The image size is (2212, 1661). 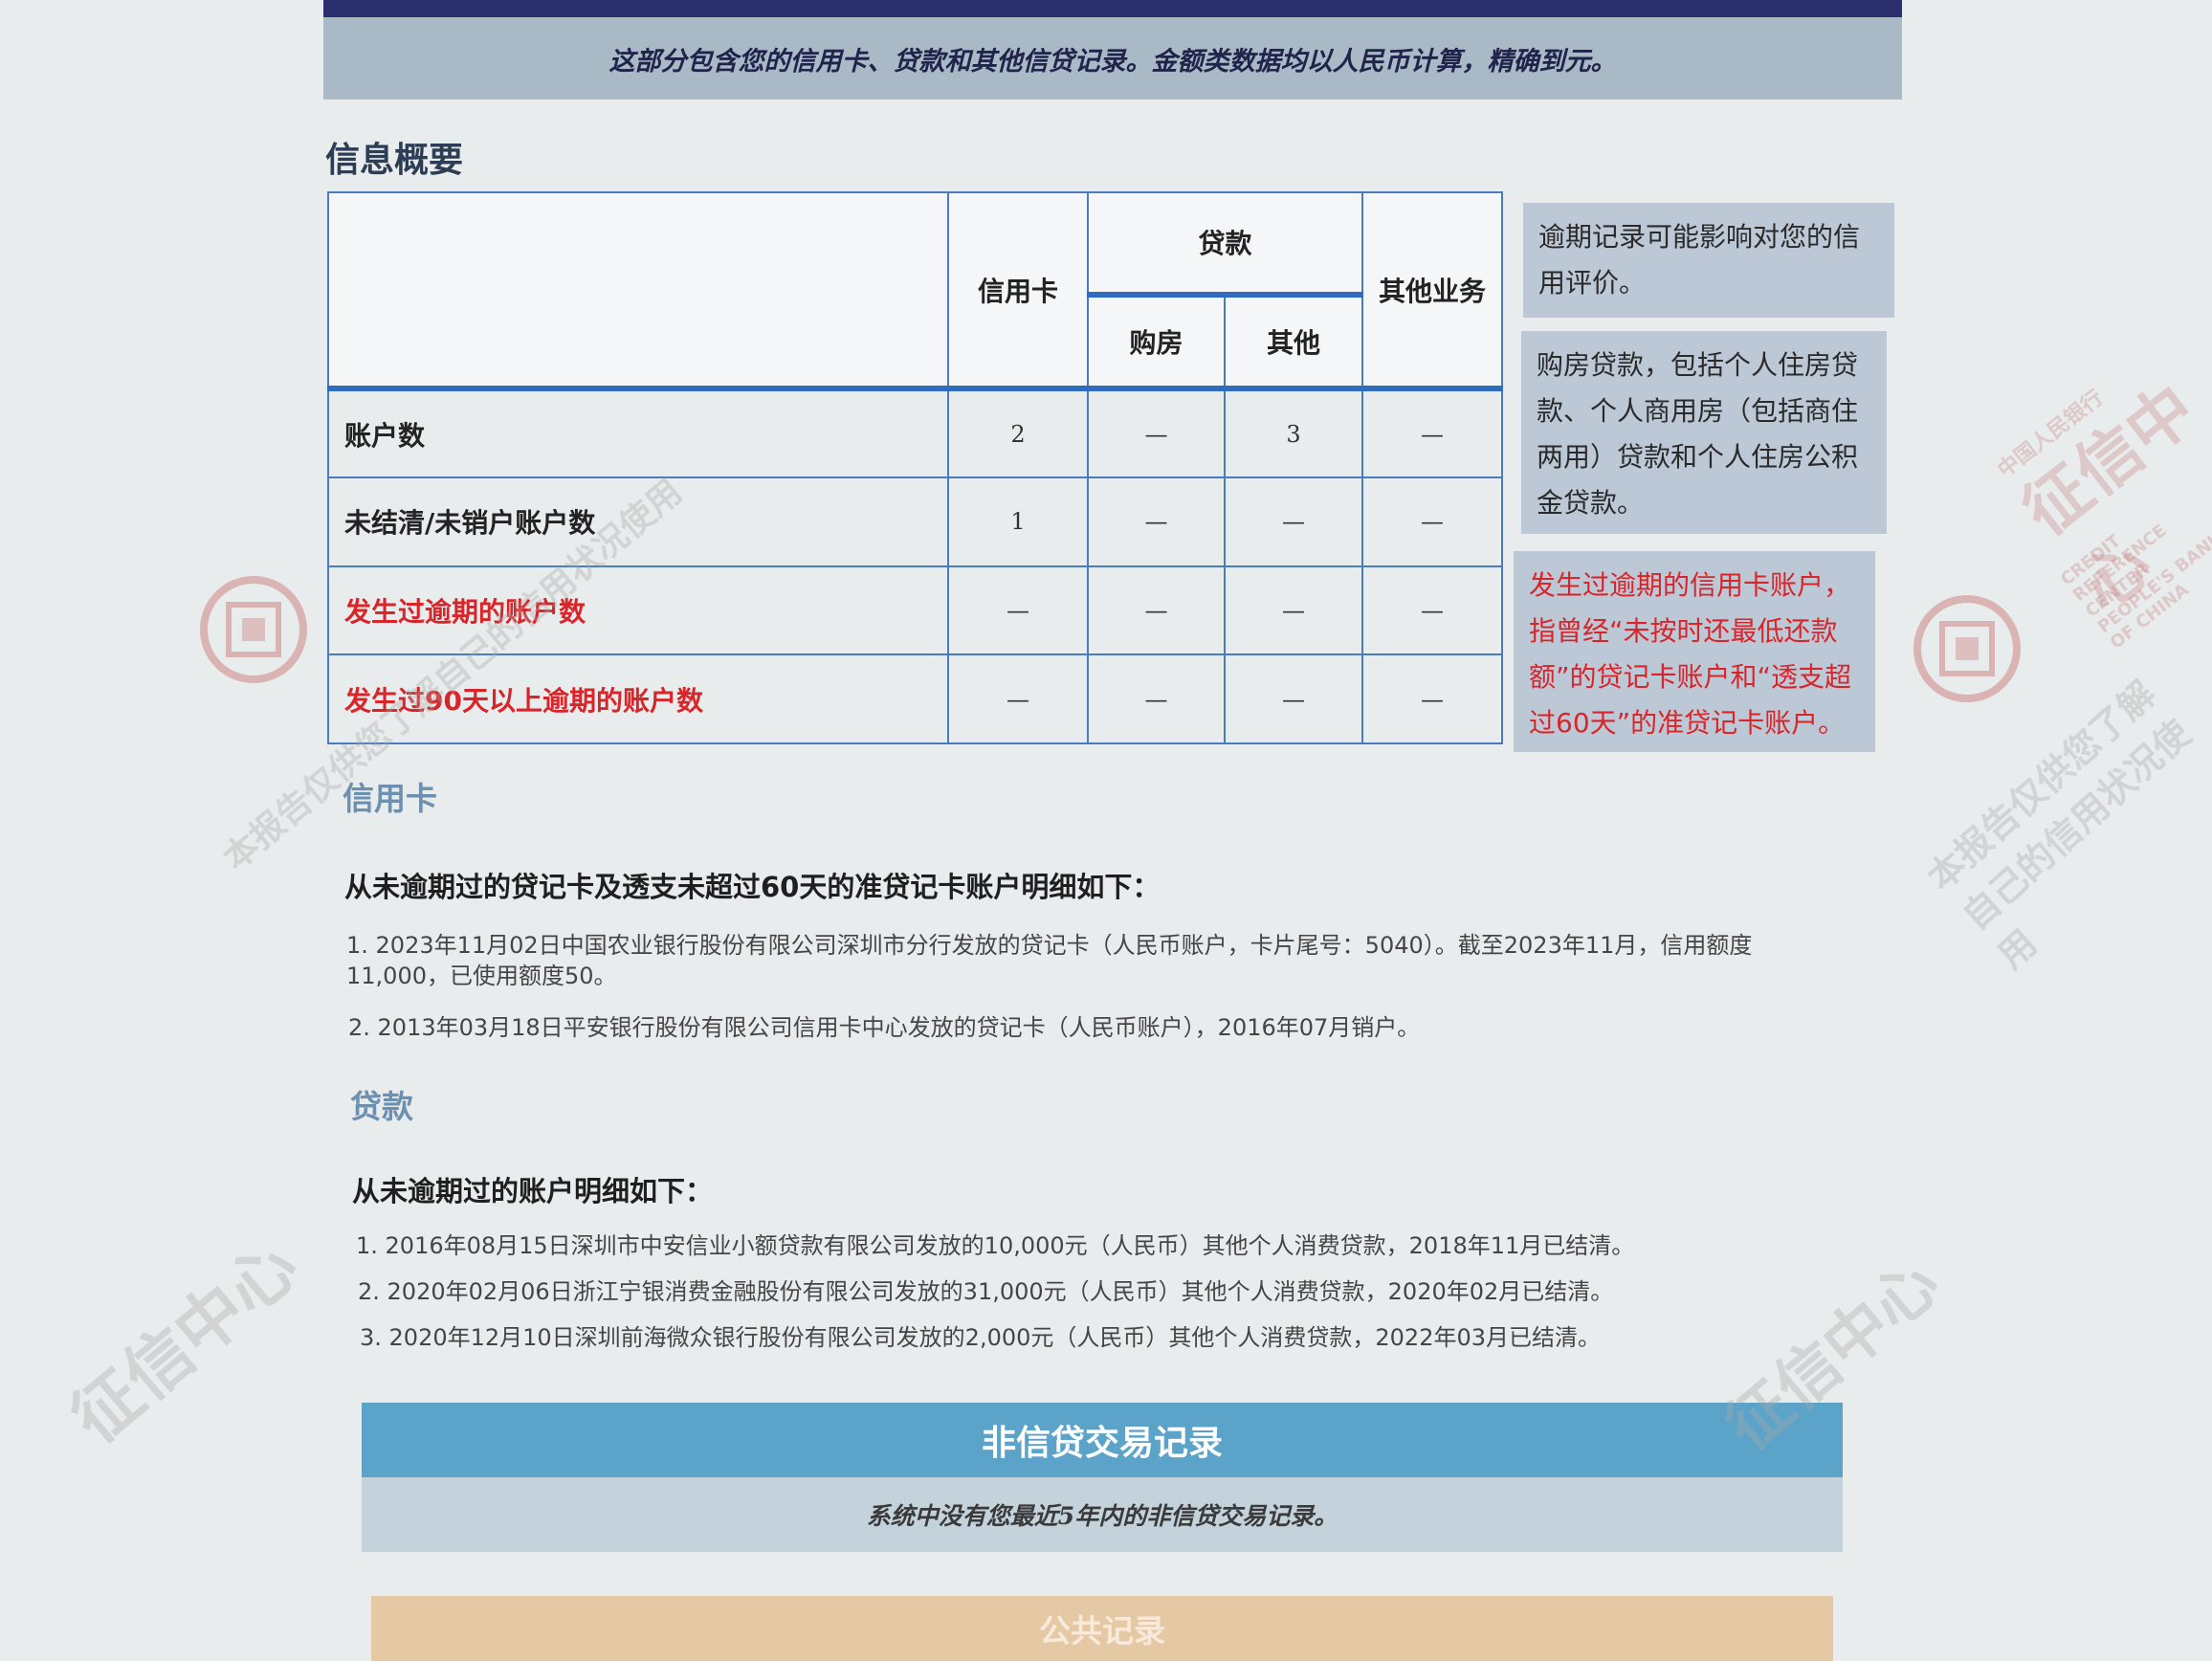 I want to click on note-overdue-impact: 逾期记录可能影响对您的信用评价。, so click(x=1708, y=260).